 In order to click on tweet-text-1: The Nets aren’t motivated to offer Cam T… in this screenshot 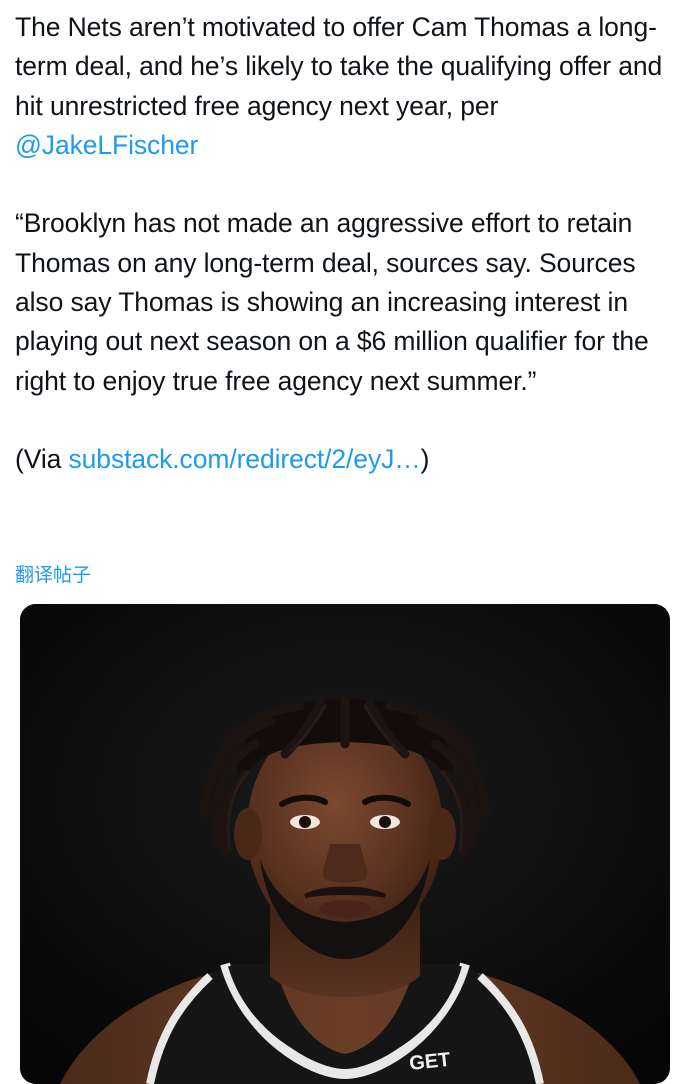, I will do `click(339, 66)`.